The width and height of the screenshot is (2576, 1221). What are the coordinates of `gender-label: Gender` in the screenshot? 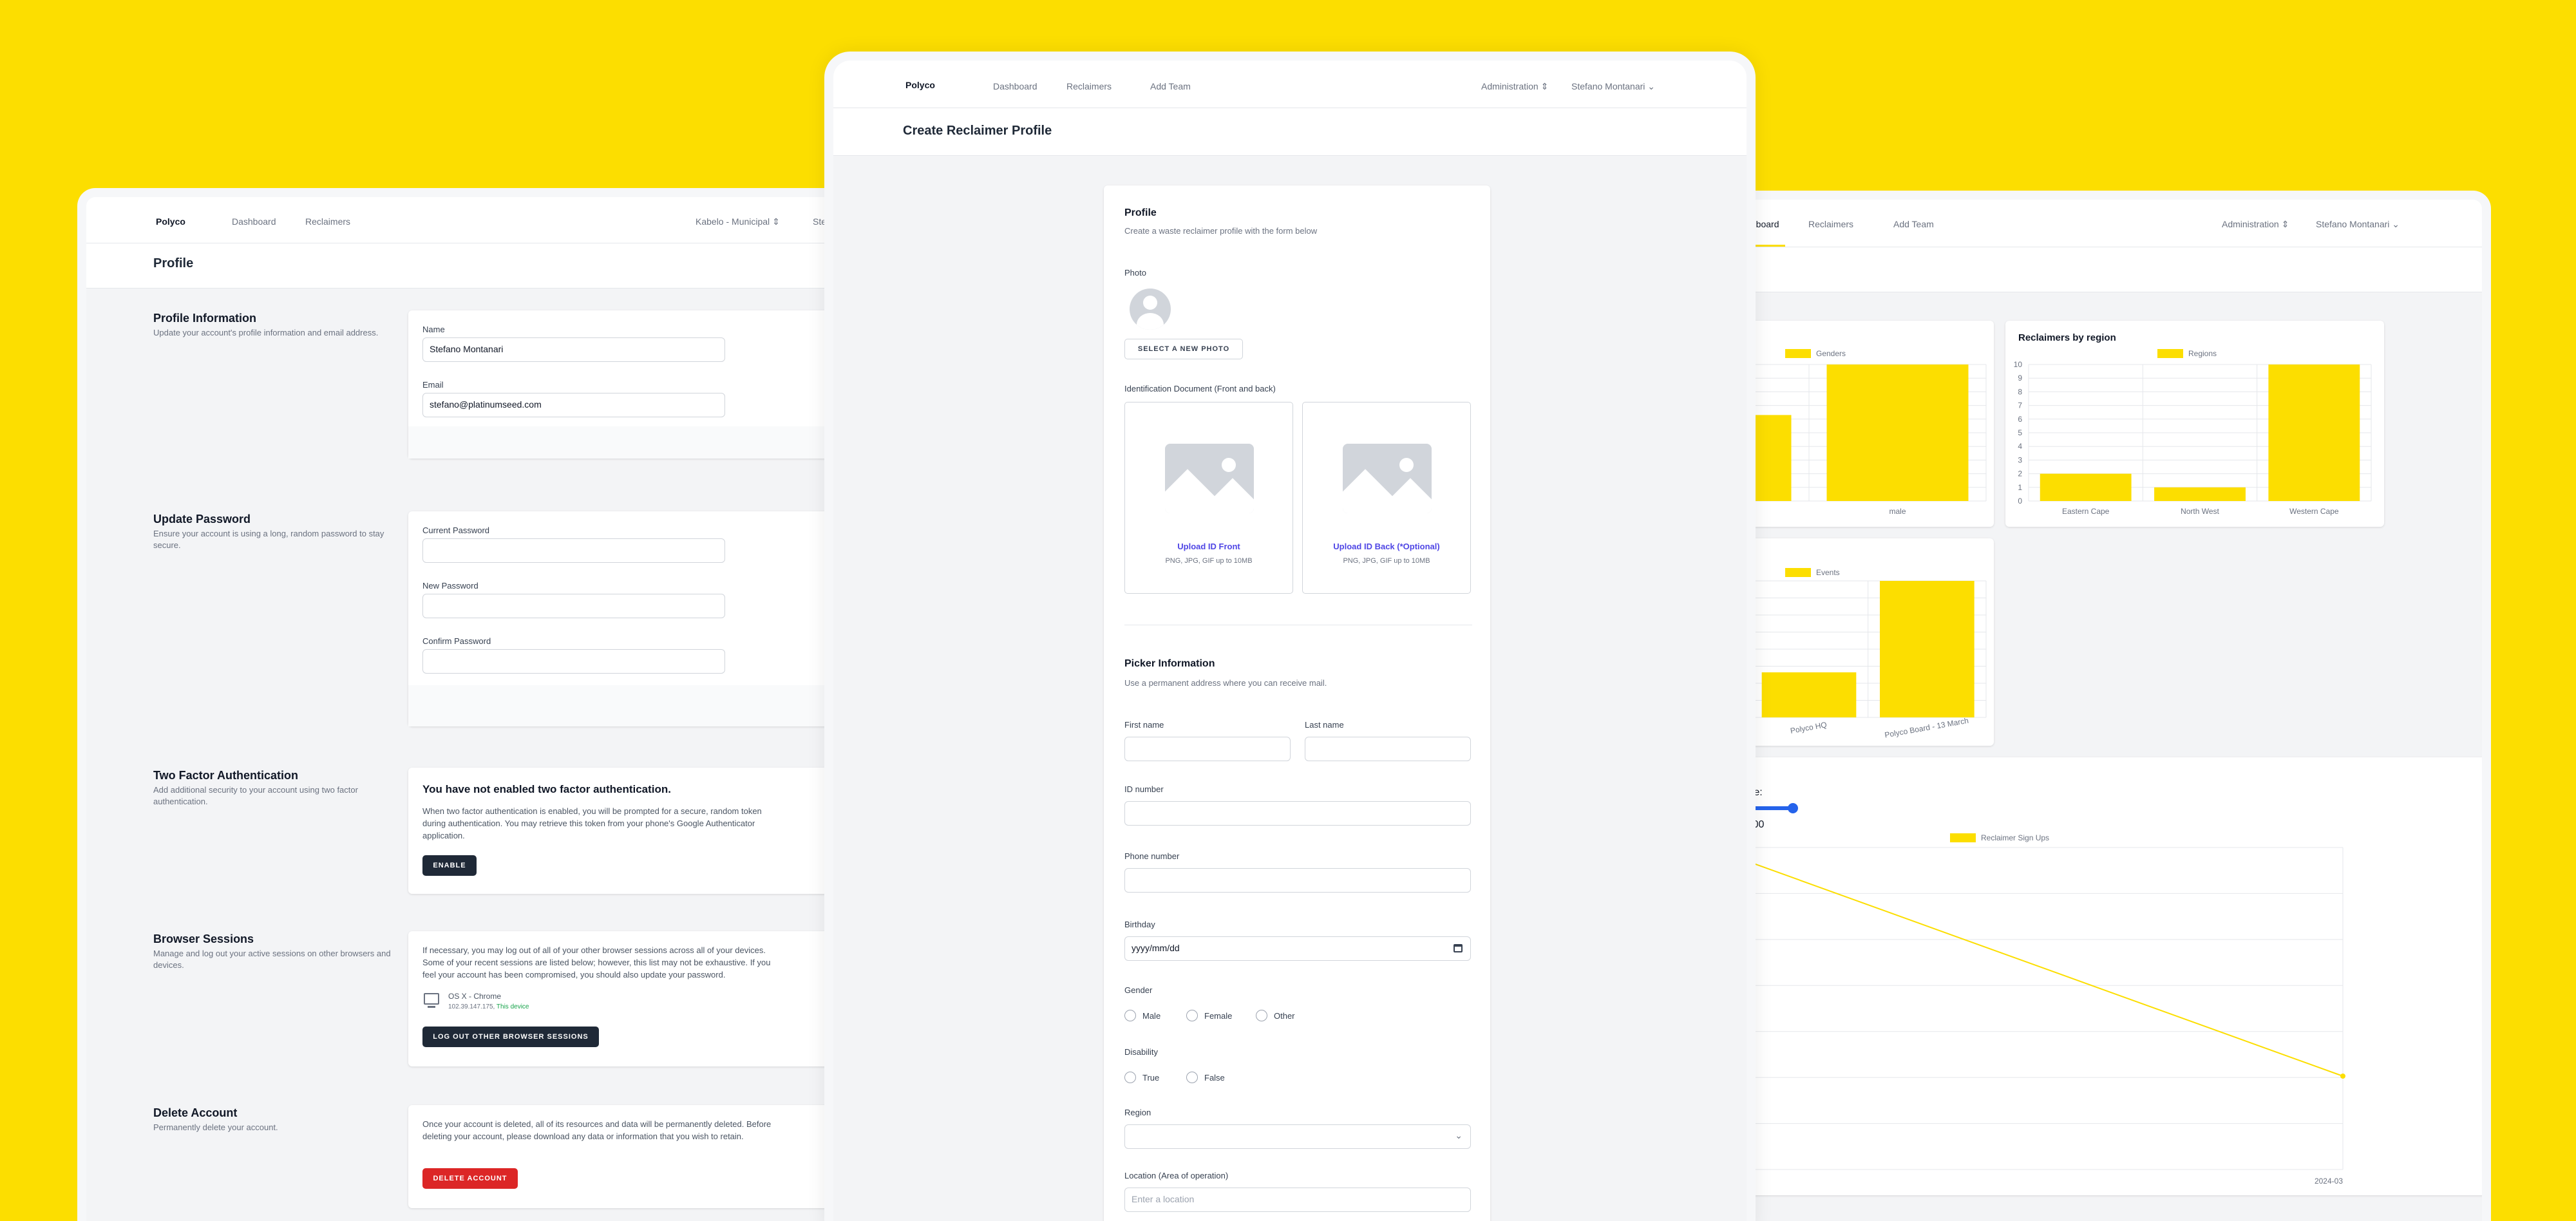 It's located at (1138, 990).